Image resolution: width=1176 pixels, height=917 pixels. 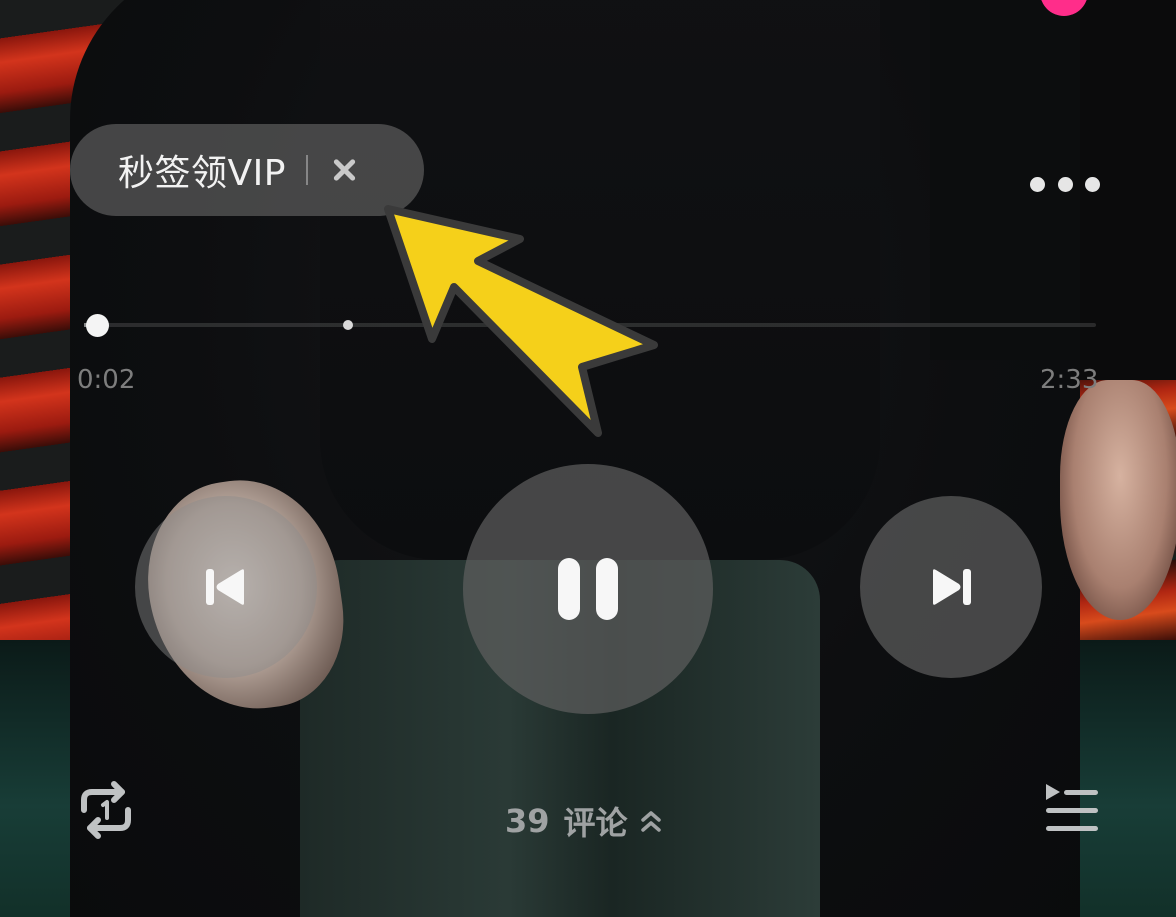 What do you see at coordinates (344, 170) in the screenshot?
I see `close-icon` at bounding box center [344, 170].